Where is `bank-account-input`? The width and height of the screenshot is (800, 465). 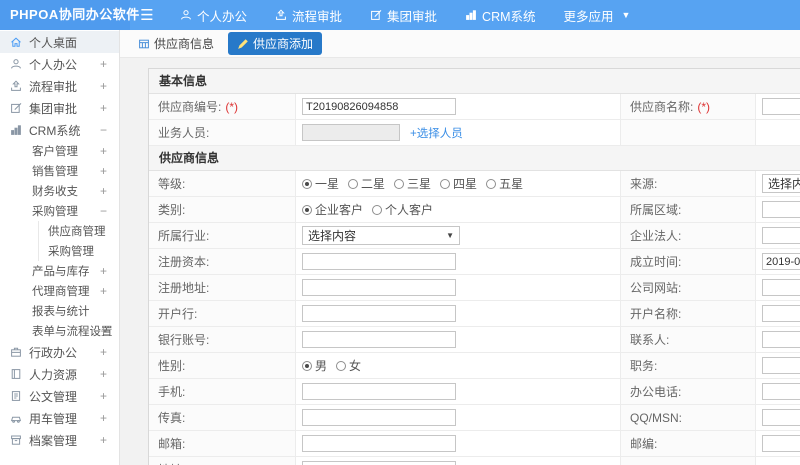 bank-account-input is located at coordinates (379, 339).